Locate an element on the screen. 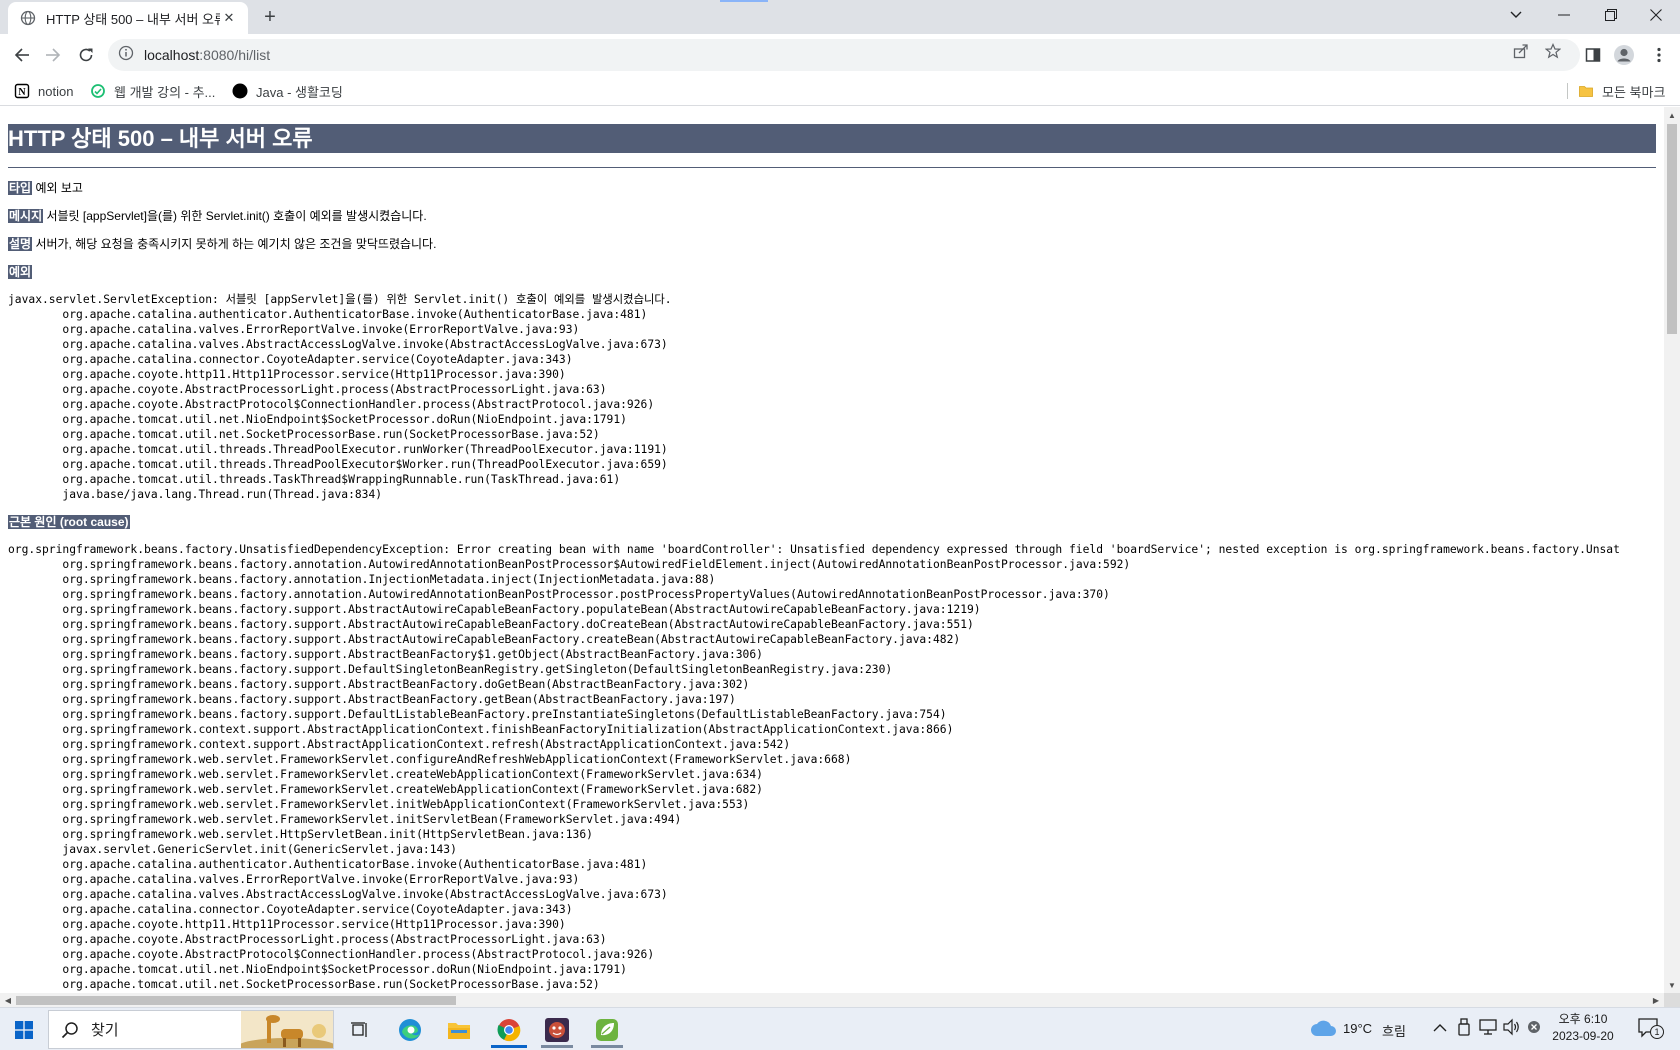  more-menu-icon is located at coordinates (1659, 55).